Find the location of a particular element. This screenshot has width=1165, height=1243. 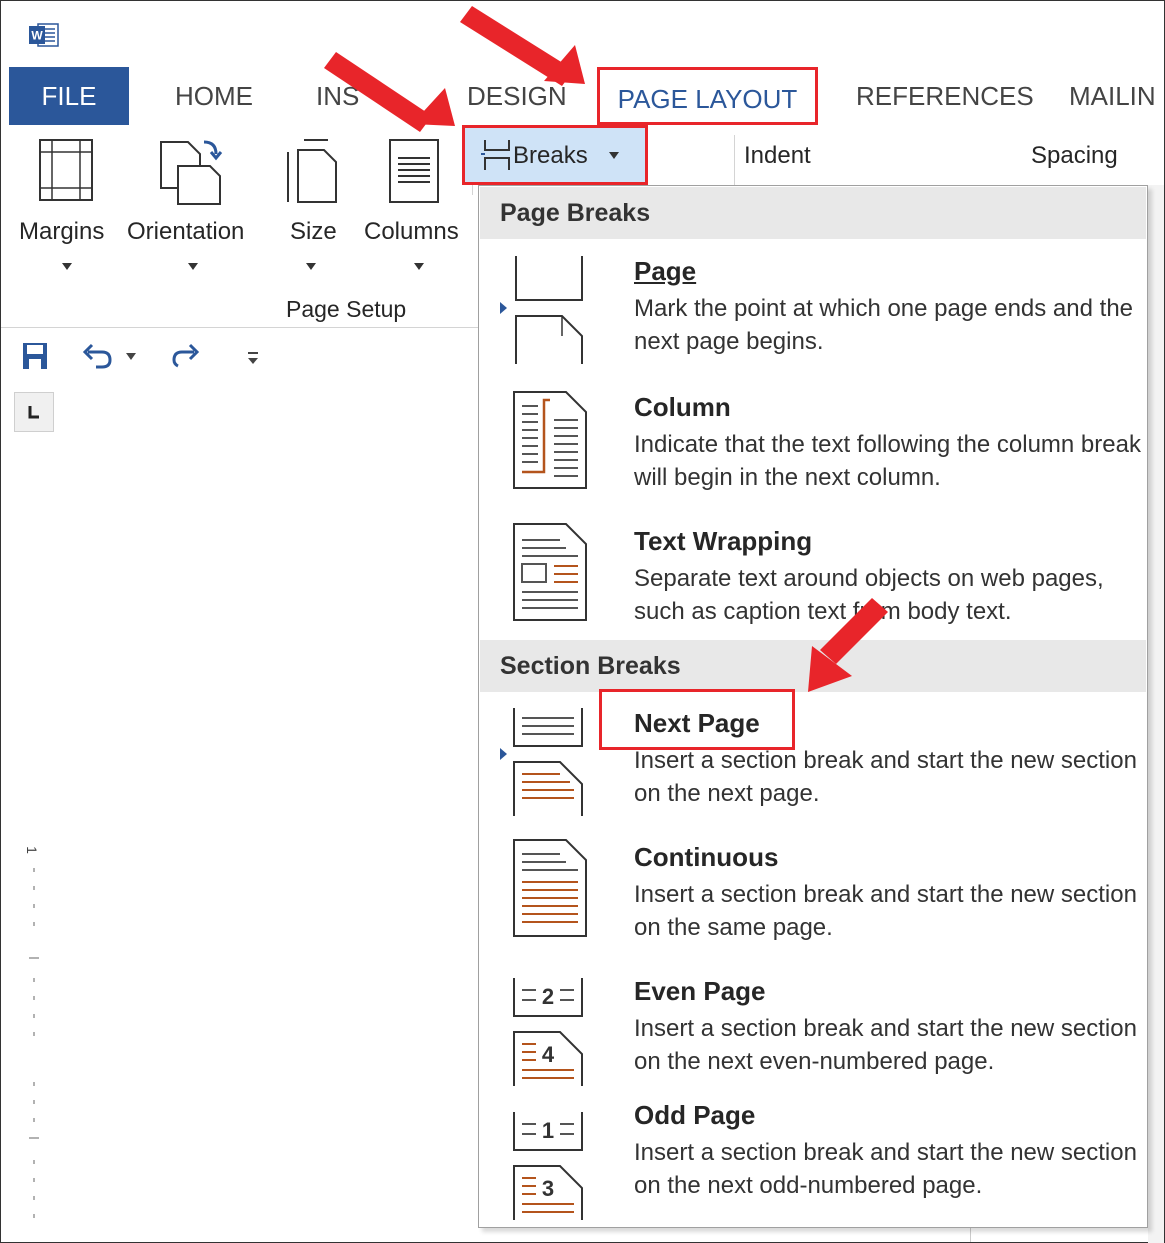

size-icon is located at coordinates (312, 171).